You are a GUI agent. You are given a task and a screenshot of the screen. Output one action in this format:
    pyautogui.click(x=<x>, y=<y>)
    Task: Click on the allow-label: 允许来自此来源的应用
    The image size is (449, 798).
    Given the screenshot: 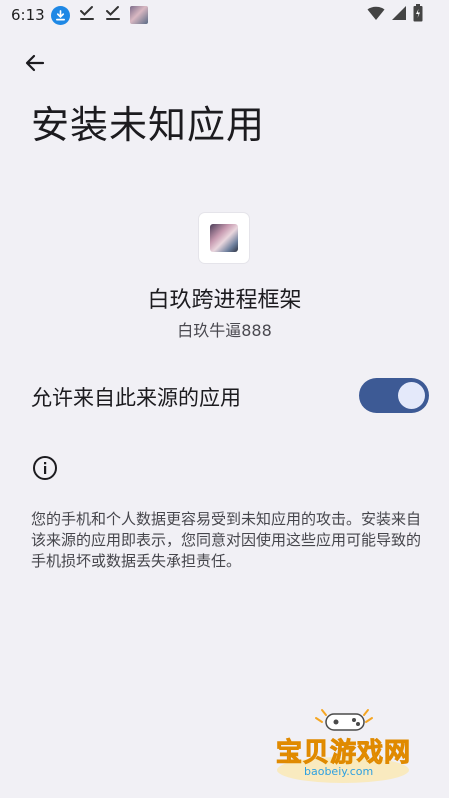 What is the action you would take?
    pyautogui.click(x=136, y=398)
    